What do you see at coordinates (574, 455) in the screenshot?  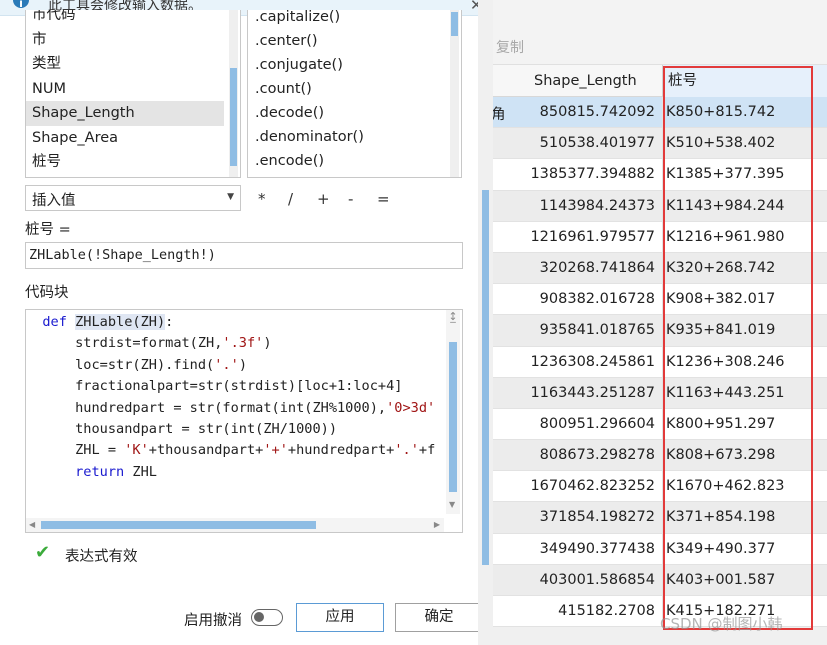 I see `cell-shape-length: 808673.298278` at bounding box center [574, 455].